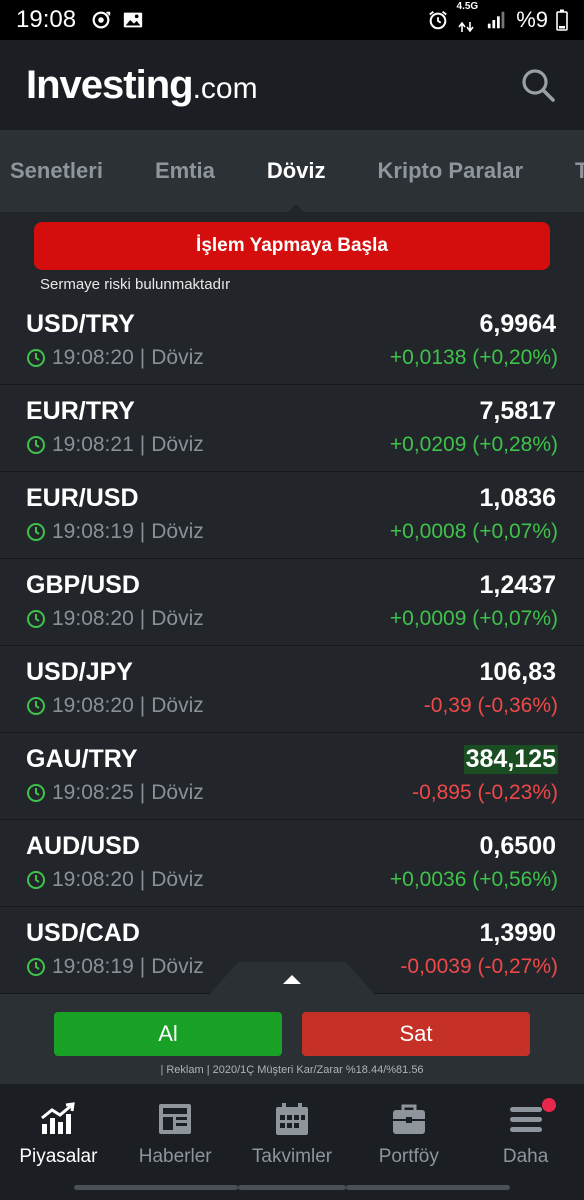 The width and height of the screenshot is (584, 1200). Describe the element at coordinates (517, 846) in the screenshot. I see `quote-price: 0,6500` at that location.